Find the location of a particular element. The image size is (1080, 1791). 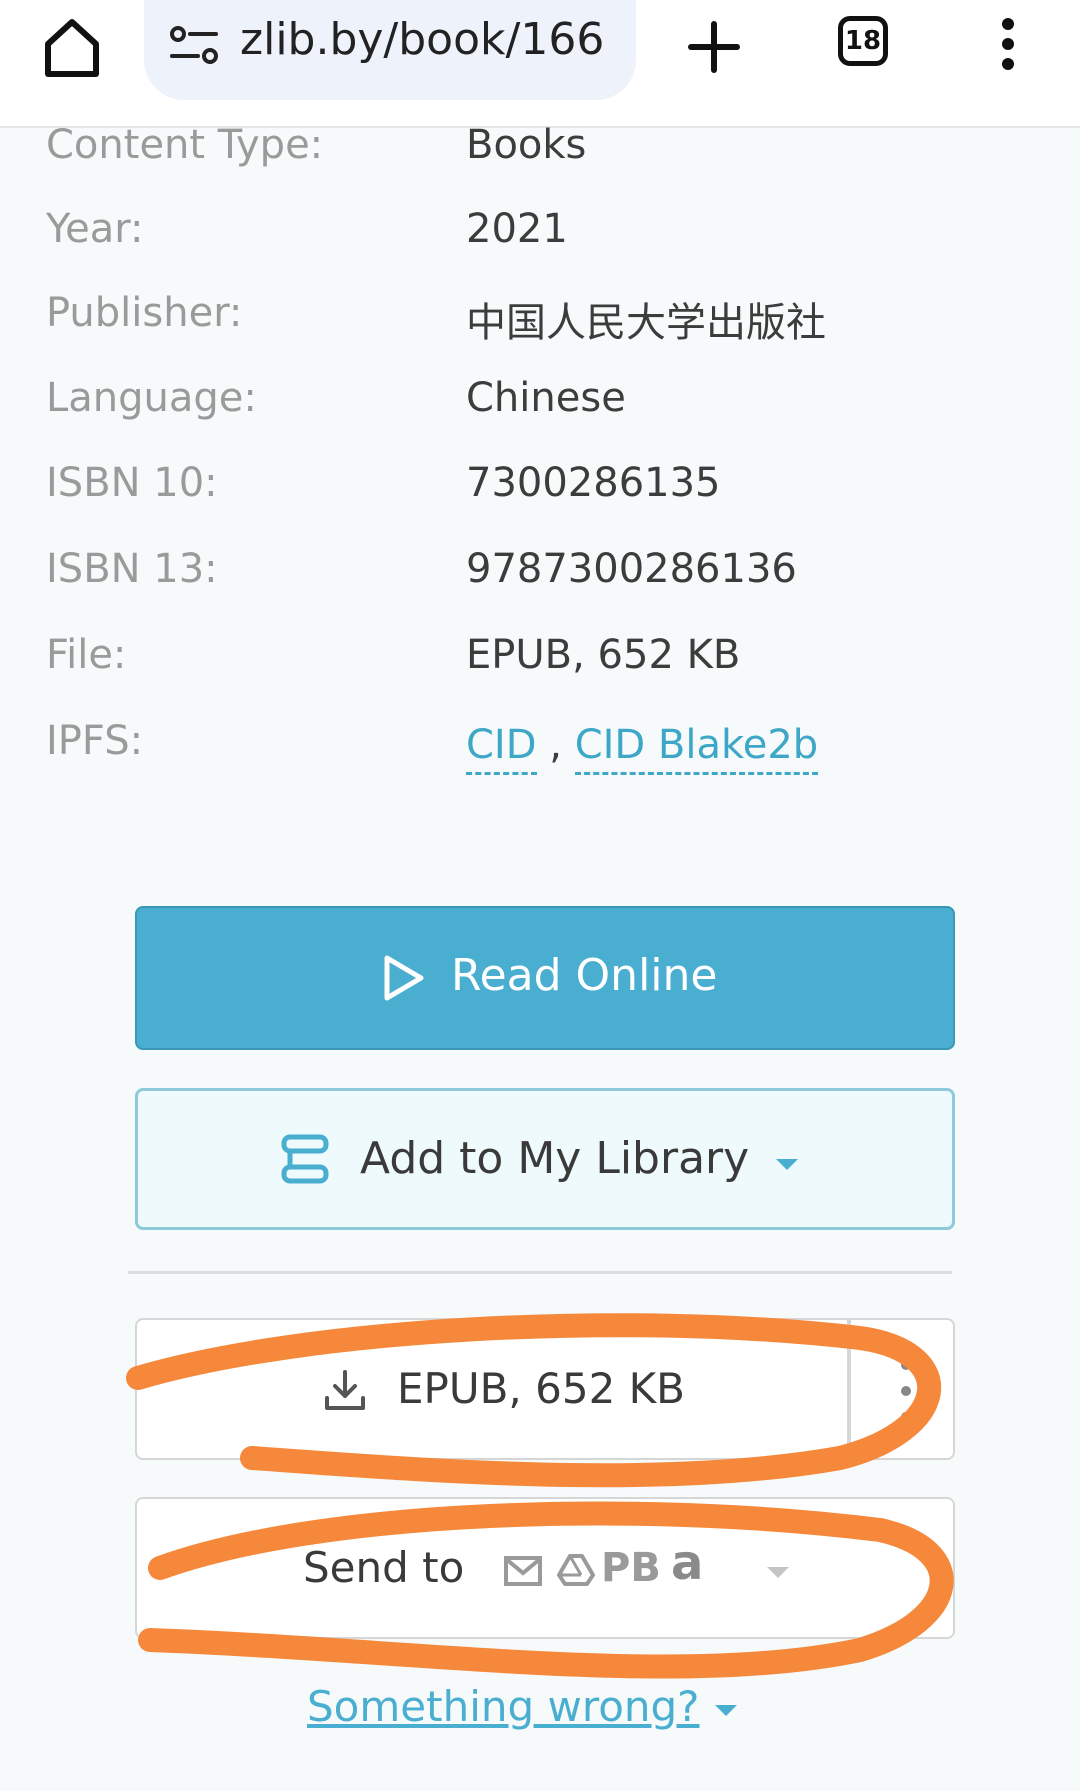

detail-value: EPUB, 652 KB is located at coordinates (603, 655).